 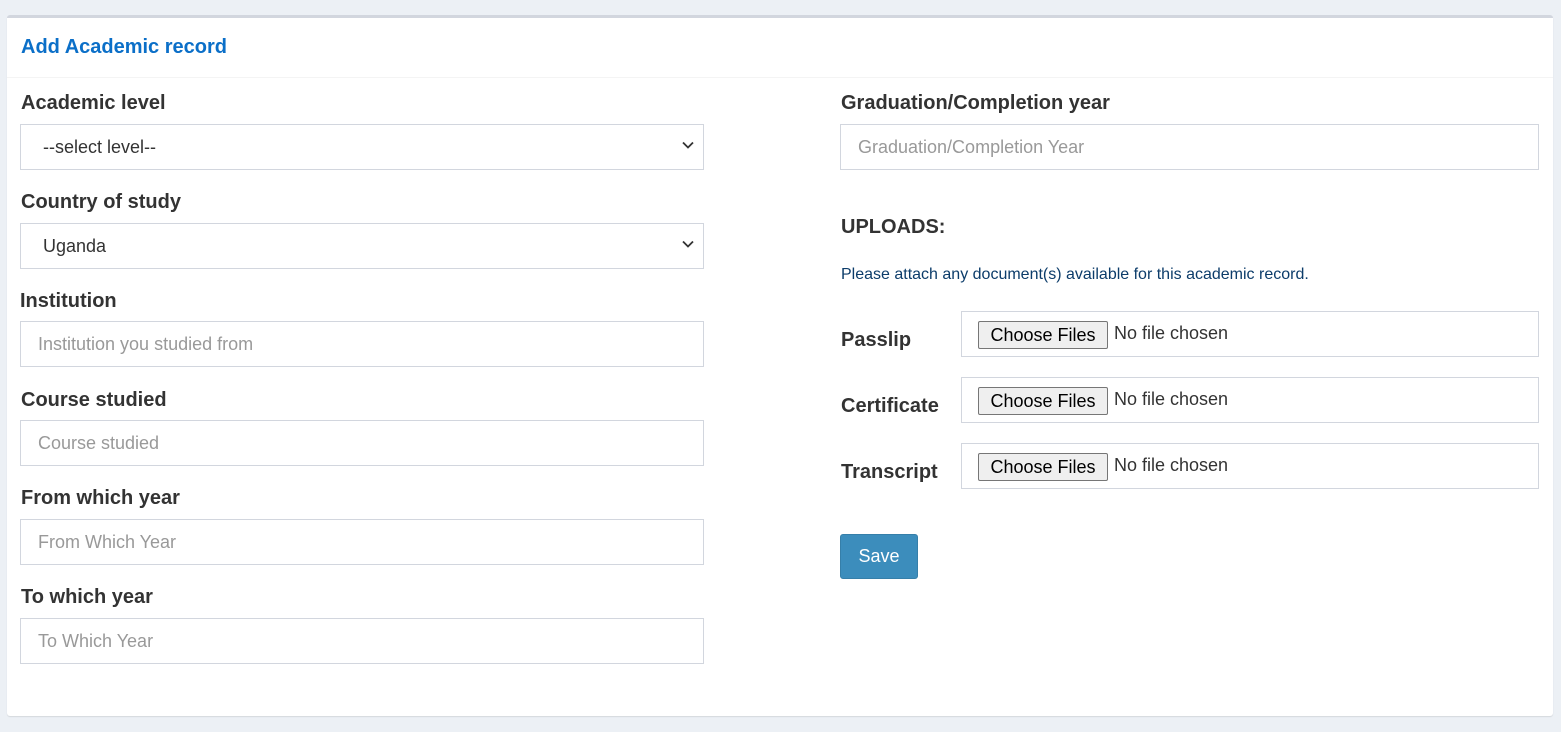 What do you see at coordinates (100, 498) in the screenshot?
I see `from-year-label: From which year` at bounding box center [100, 498].